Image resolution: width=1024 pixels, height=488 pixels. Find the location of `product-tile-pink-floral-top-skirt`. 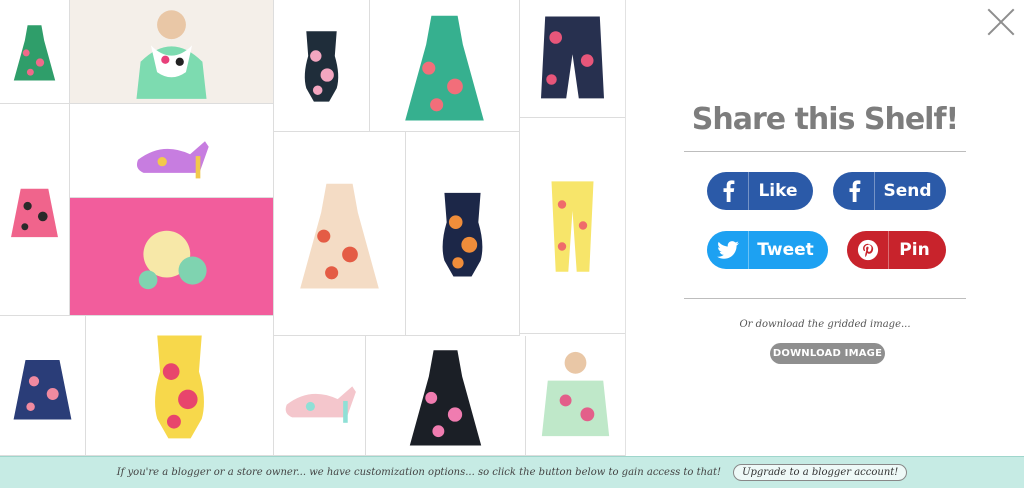

product-tile-pink-floral-top-skirt is located at coordinates (35, 210).